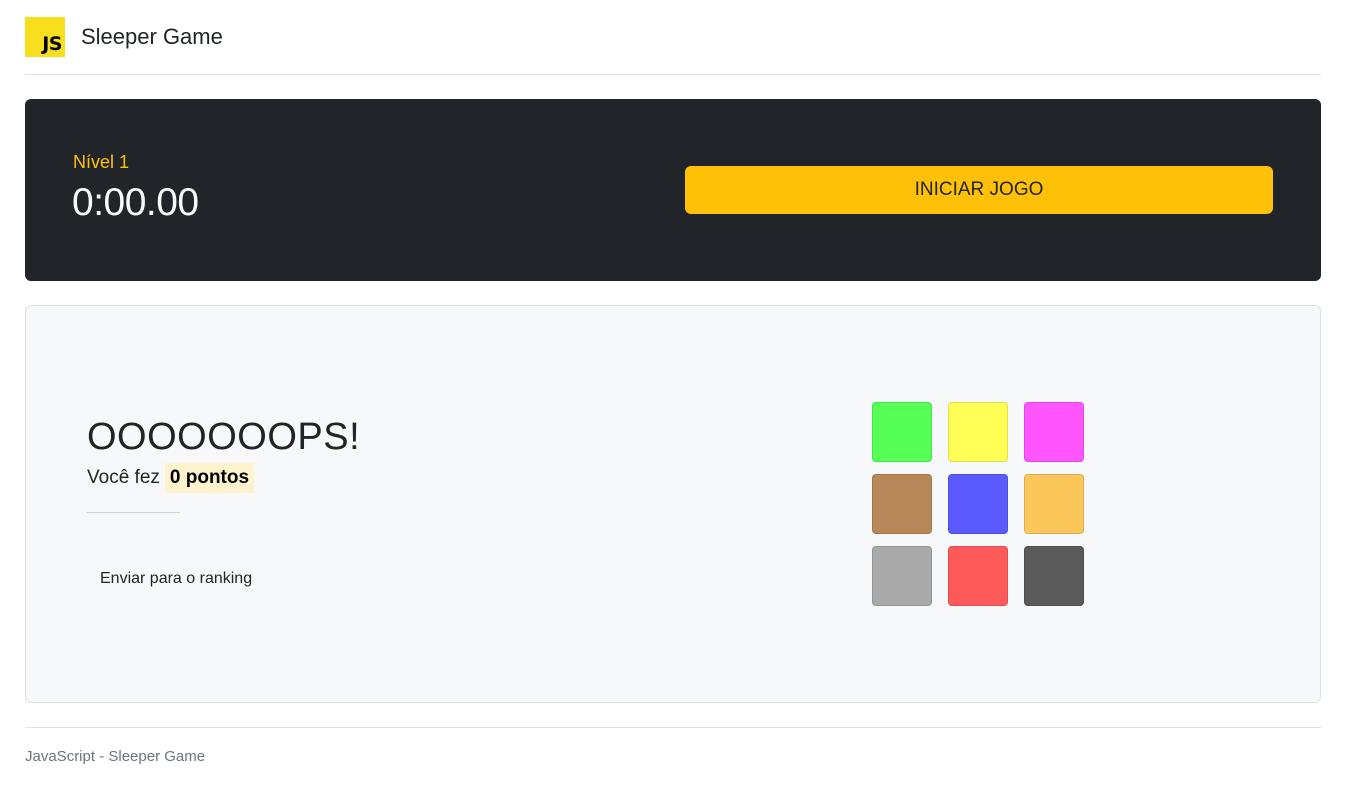  Describe the element at coordinates (224, 437) in the screenshot. I see `result-title: OOOOOOOPS!` at that location.